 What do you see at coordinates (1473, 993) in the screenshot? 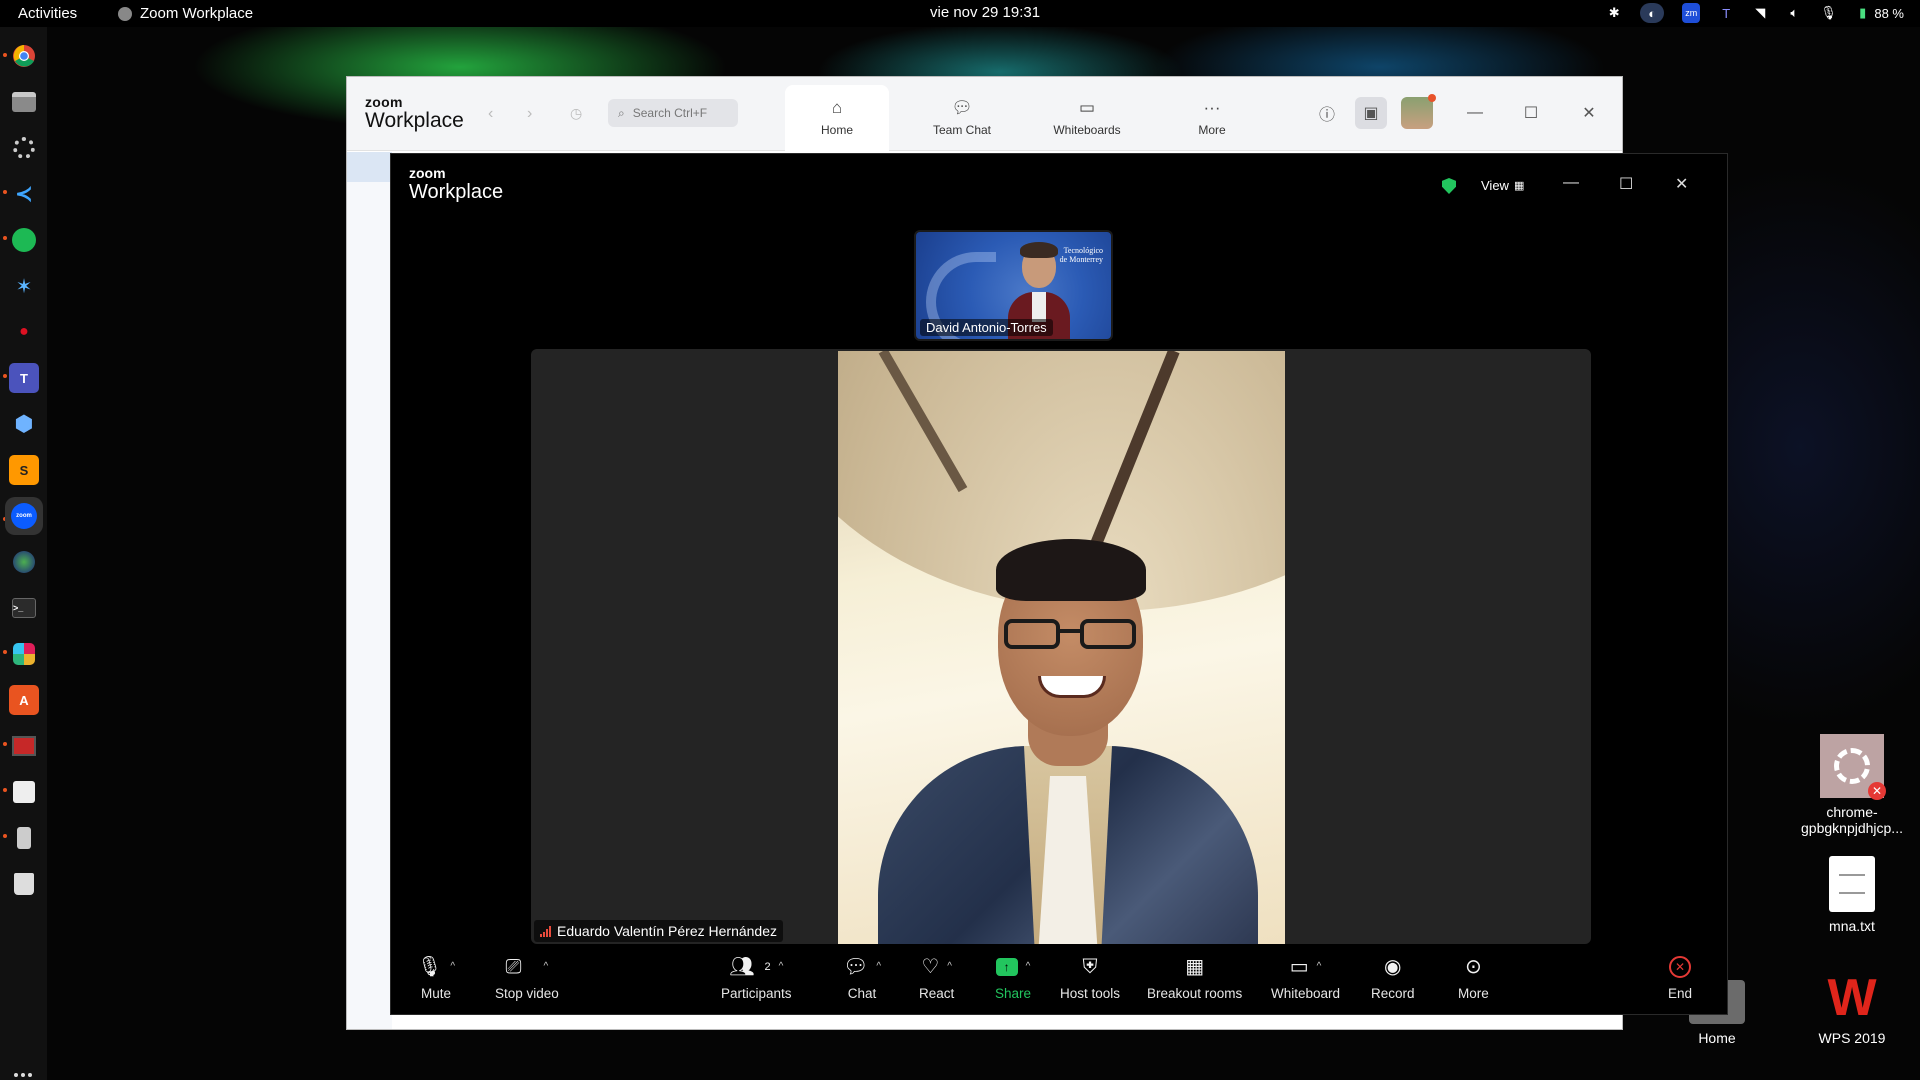
I see `more-label: More` at bounding box center [1473, 993].